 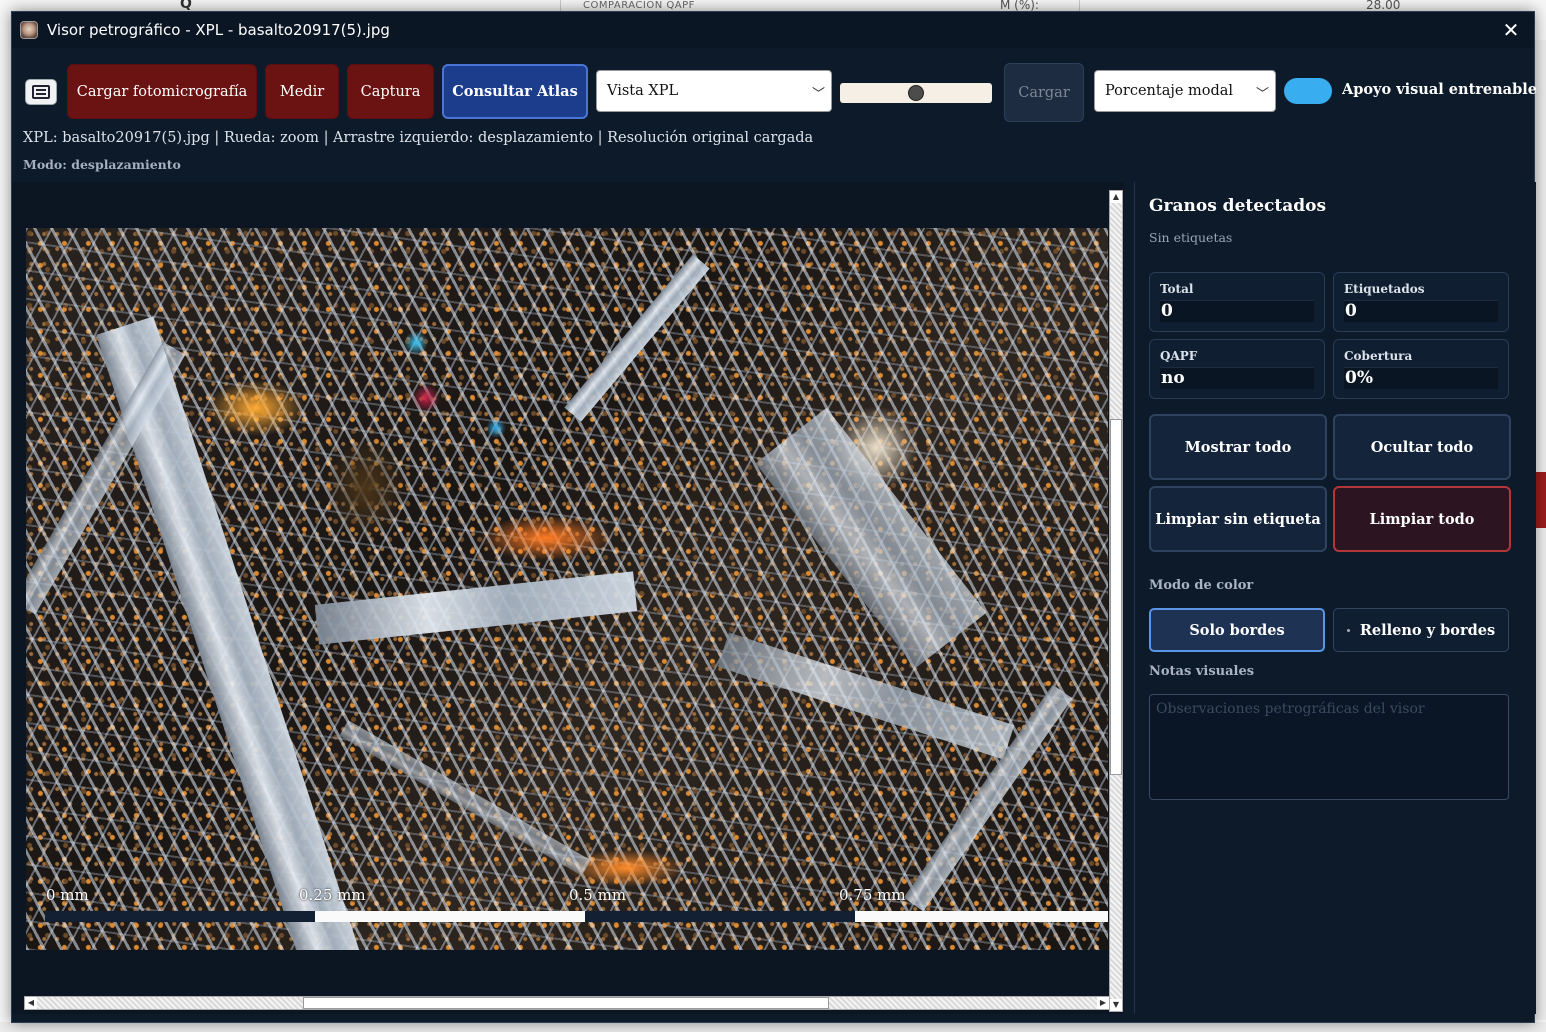 What do you see at coordinates (1238, 447) in the screenshot?
I see `show-all-button: Mostrar todo` at bounding box center [1238, 447].